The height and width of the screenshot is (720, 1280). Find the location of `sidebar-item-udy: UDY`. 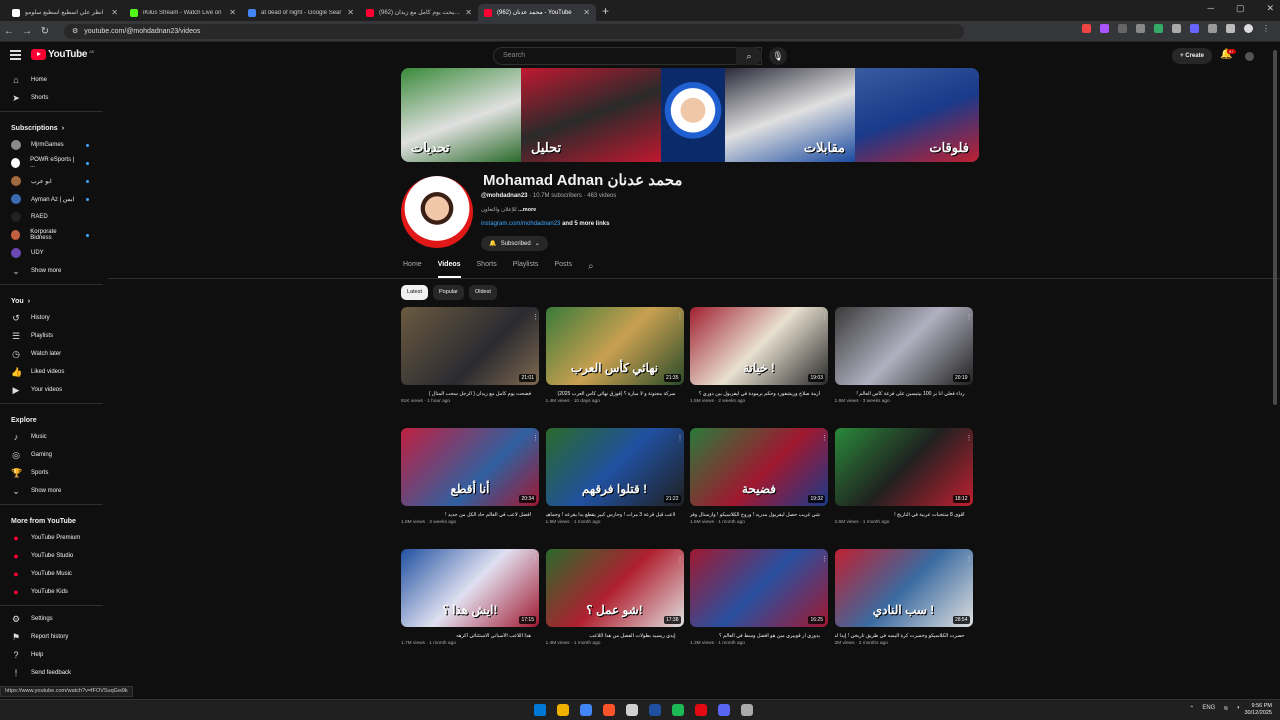

sidebar-item-udy: UDY is located at coordinates (51, 253).